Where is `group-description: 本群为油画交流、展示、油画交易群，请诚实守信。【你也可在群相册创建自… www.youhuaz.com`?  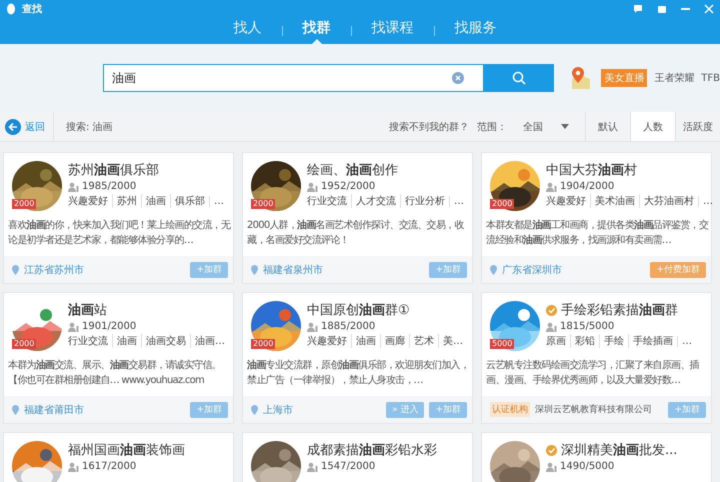 group-description: 本群为油画交流、展示、油画交易群，请诚实守信。【你也可在群相册创建自… www.youhuaz.com is located at coordinates (114, 373).